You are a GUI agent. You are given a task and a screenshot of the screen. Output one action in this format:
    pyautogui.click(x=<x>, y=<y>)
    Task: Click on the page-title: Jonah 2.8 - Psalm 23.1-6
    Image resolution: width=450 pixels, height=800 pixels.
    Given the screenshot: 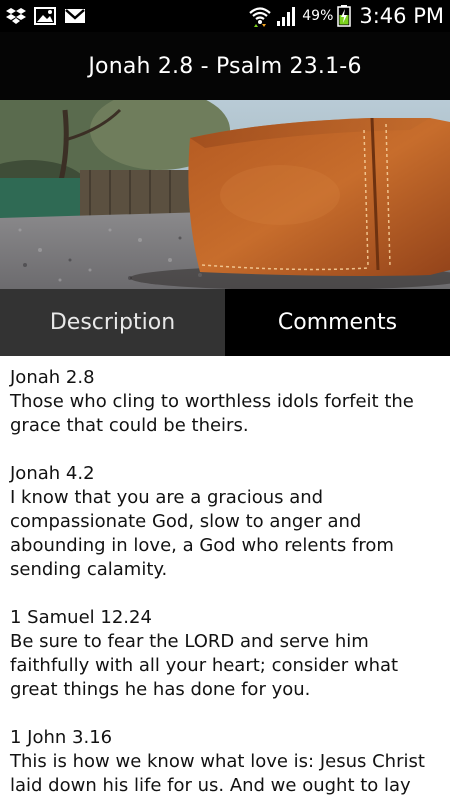 What is the action you would take?
    pyautogui.click(x=225, y=66)
    